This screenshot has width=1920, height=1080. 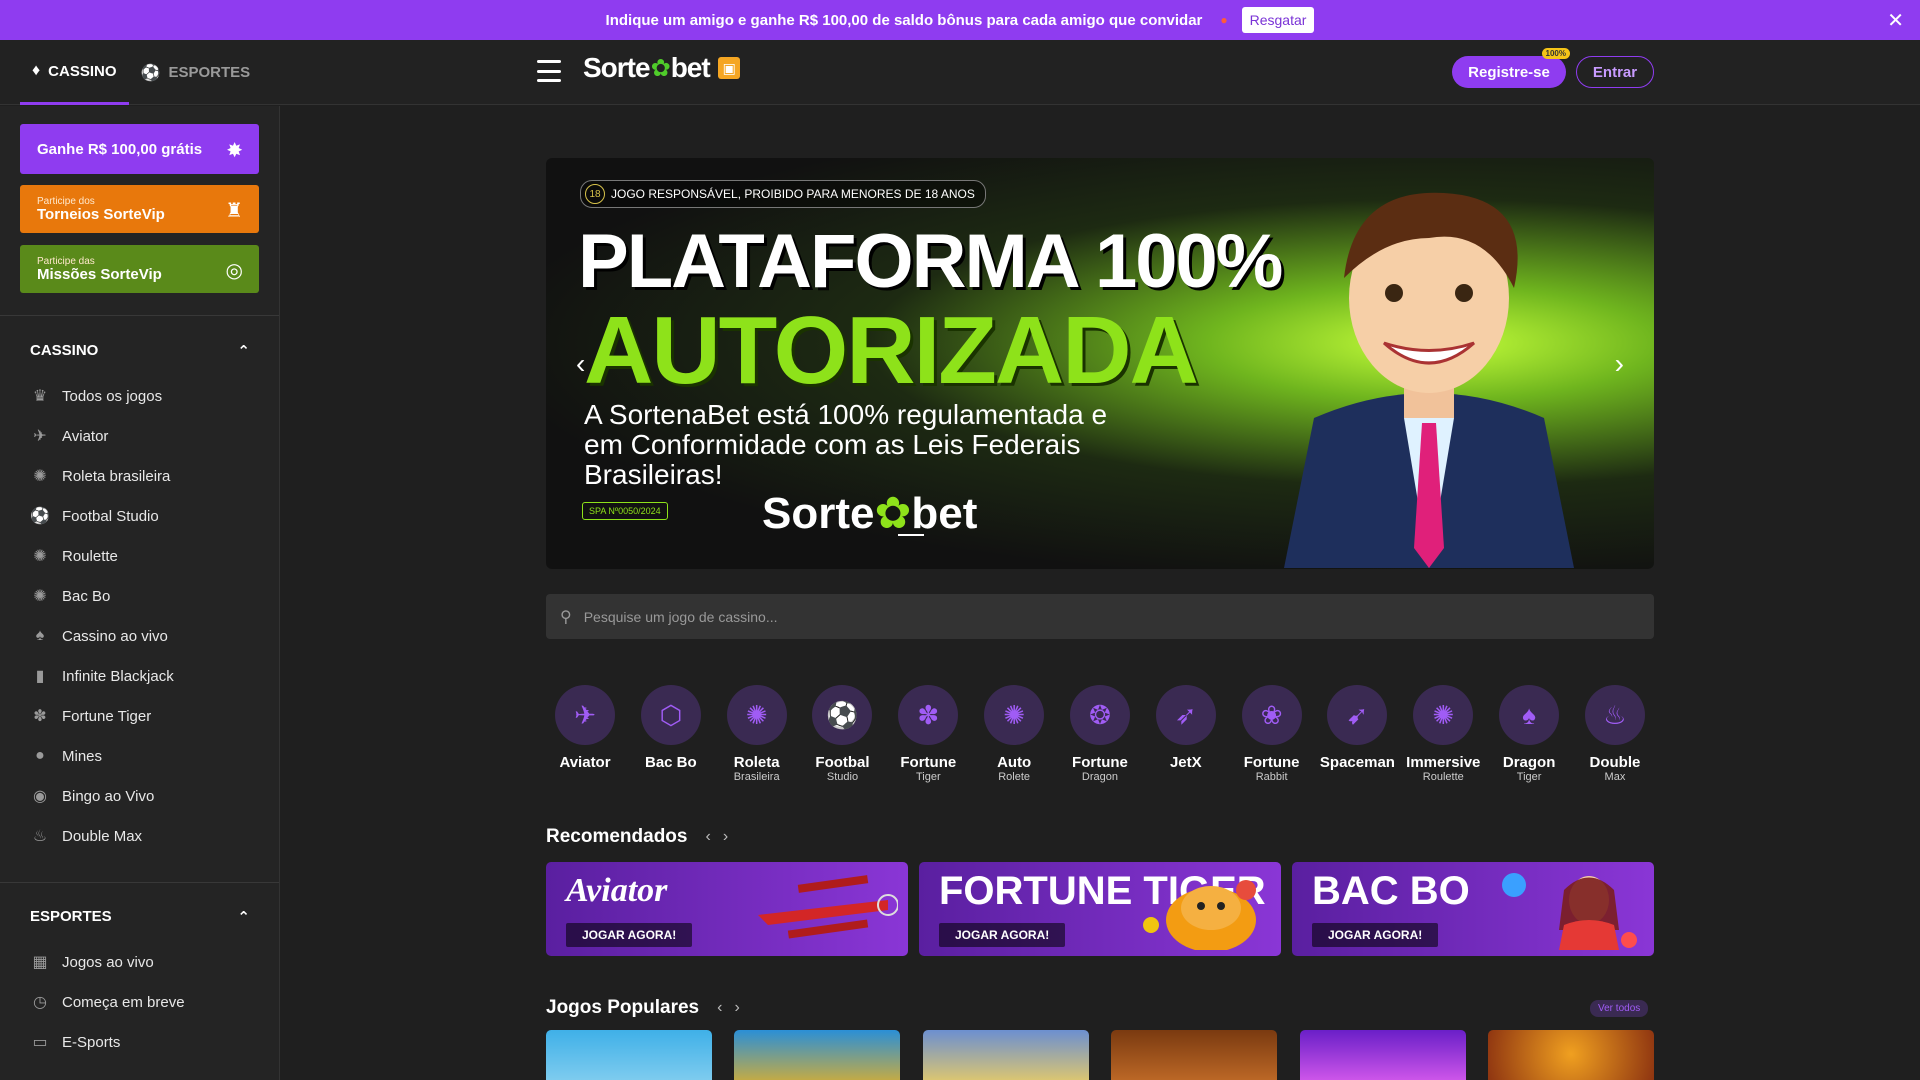 I want to click on section-title: Recomendados, so click(x=617, y=836).